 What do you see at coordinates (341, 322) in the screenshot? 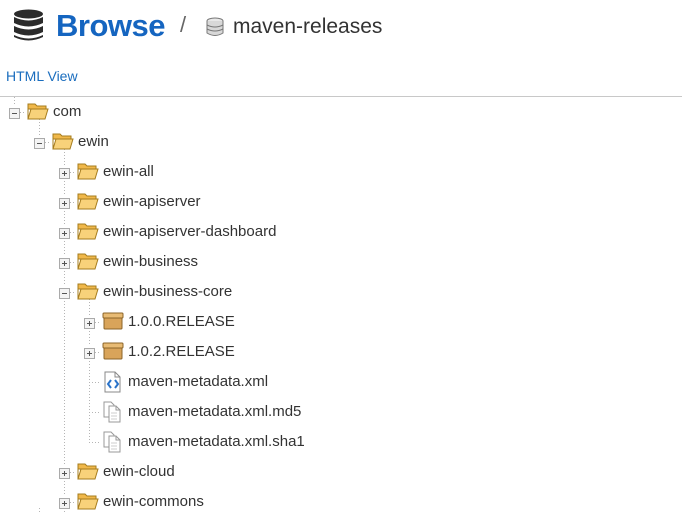
I see `tree-package-node: 1.0.0.RELEASE` at bounding box center [341, 322].